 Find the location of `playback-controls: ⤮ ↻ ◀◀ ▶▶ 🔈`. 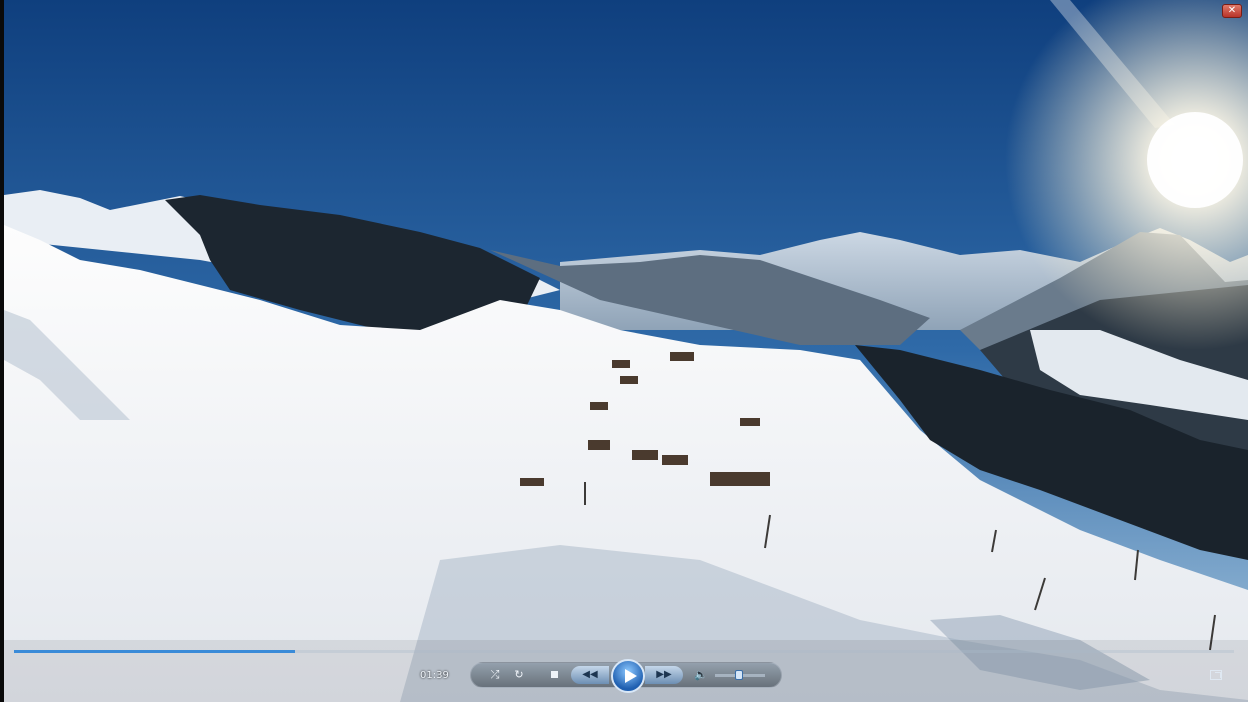

playback-controls: ⤮ ↻ ◀◀ ▶▶ 🔈 is located at coordinates (626, 676).